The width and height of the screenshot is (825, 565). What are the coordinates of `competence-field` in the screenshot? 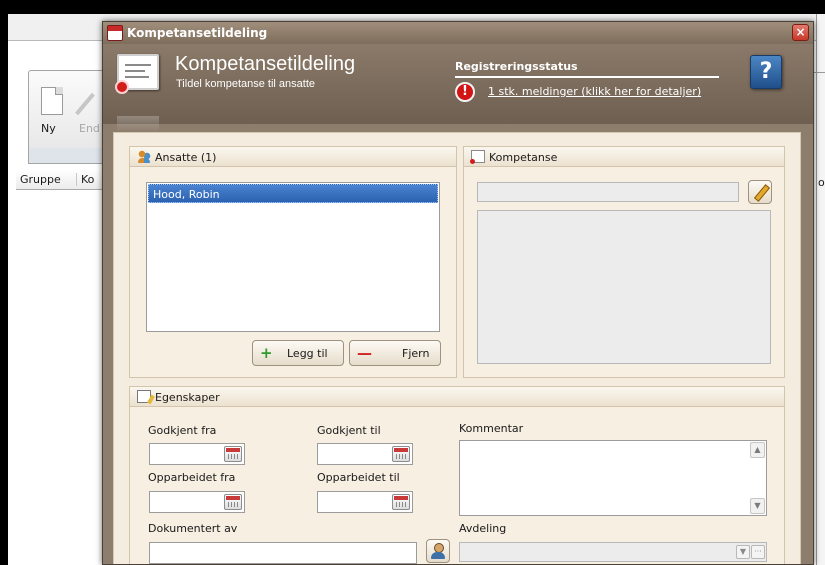 It's located at (608, 192).